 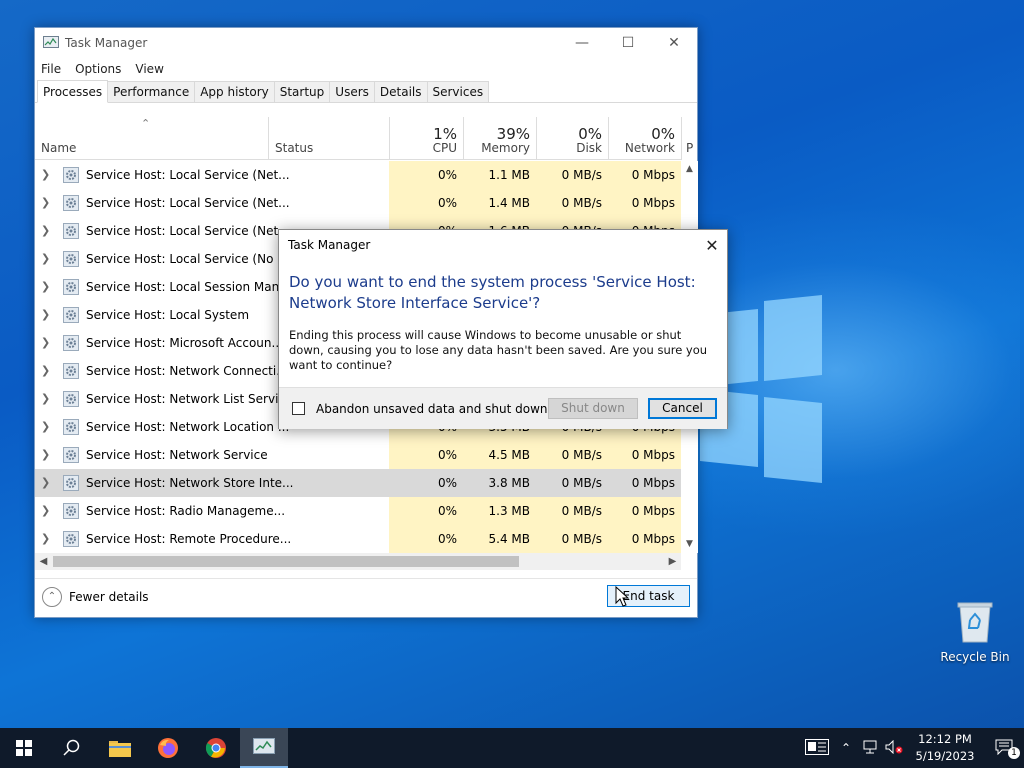 What do you see at coordinates (975, 622) in the screenshot?
I see `recycle-bin-icon` at bounding box center [975, 622].